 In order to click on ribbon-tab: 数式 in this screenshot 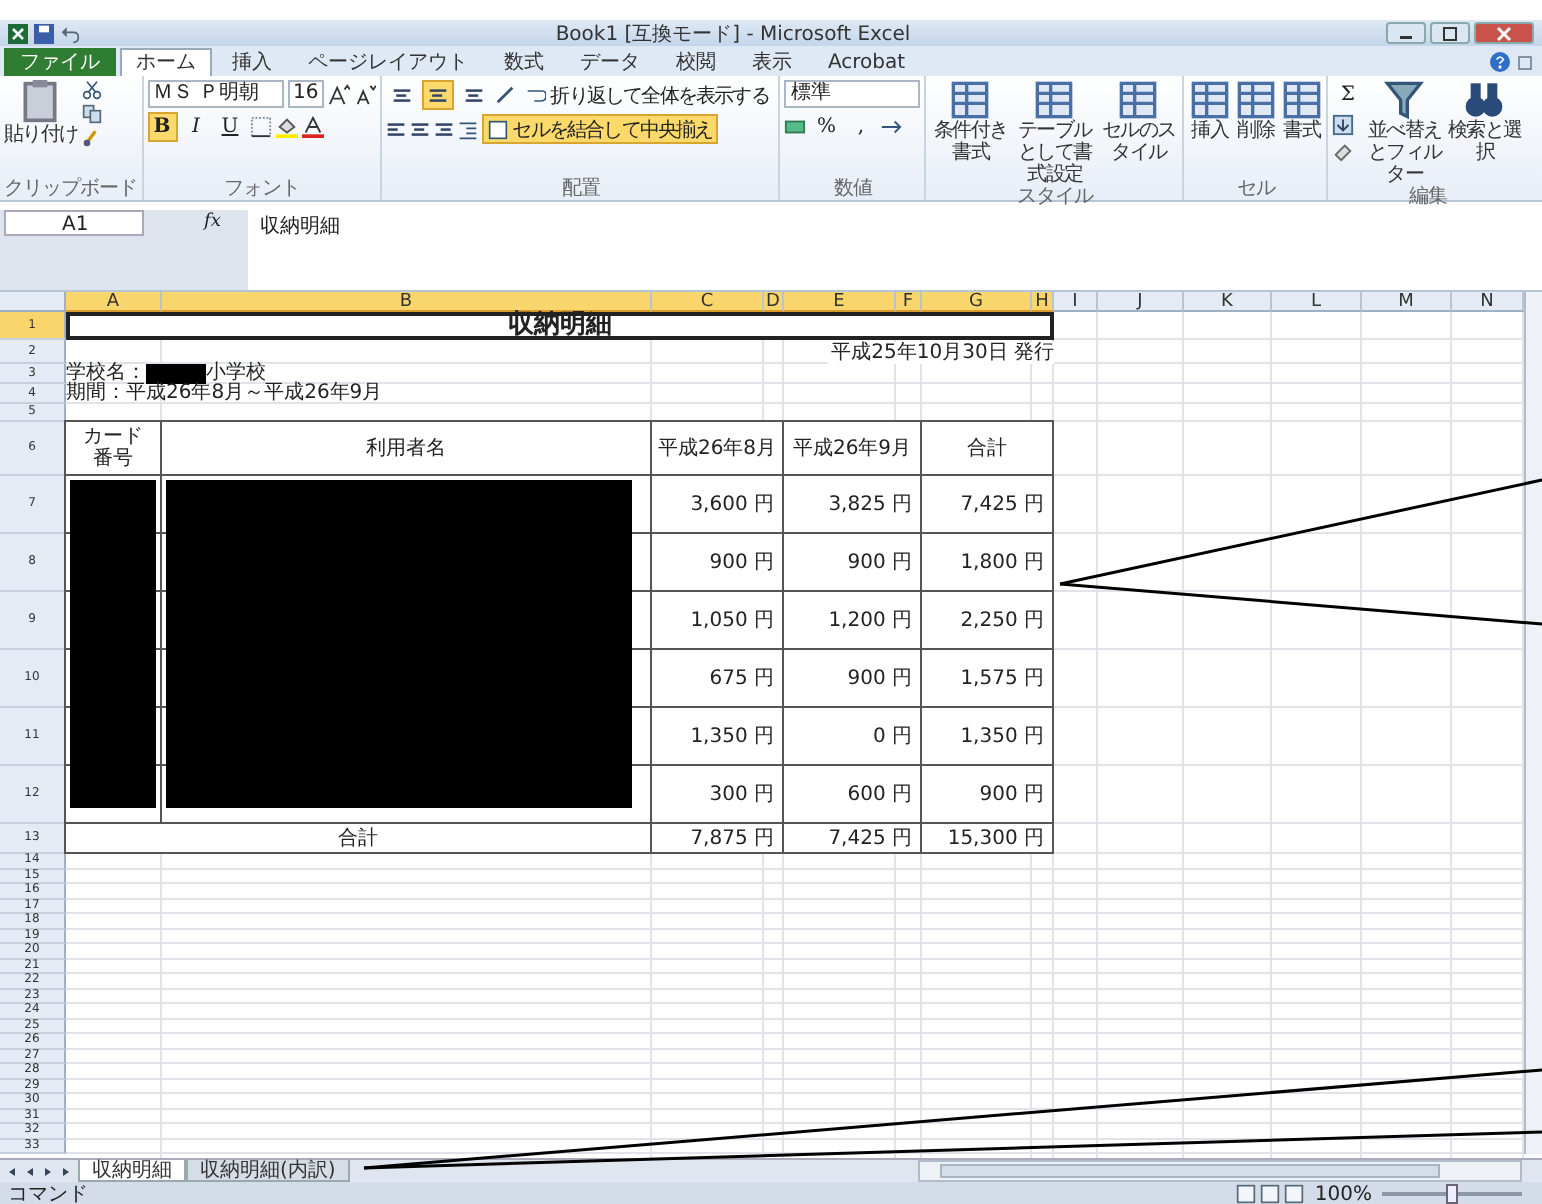, I will do `click(524, 62)`.